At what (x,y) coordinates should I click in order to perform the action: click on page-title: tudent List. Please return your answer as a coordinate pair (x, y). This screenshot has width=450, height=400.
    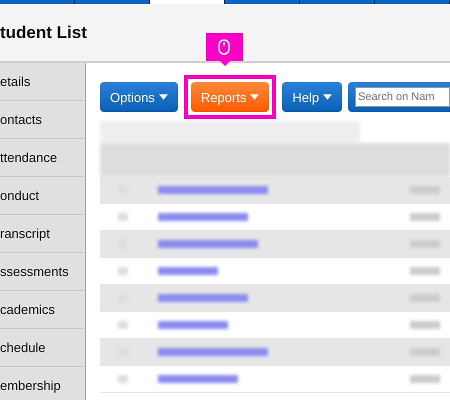
    Looking at the image, I should click on (43, 32).